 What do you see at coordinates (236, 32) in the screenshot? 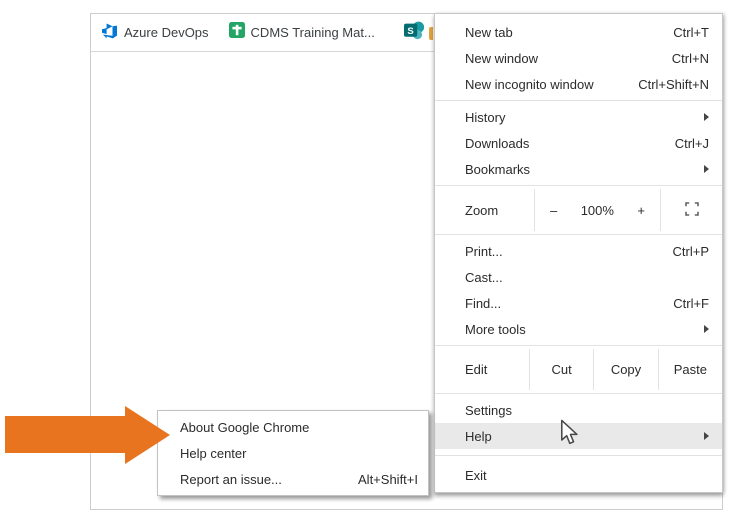
I see `cdms-icon` at bounding box center [236, 32].